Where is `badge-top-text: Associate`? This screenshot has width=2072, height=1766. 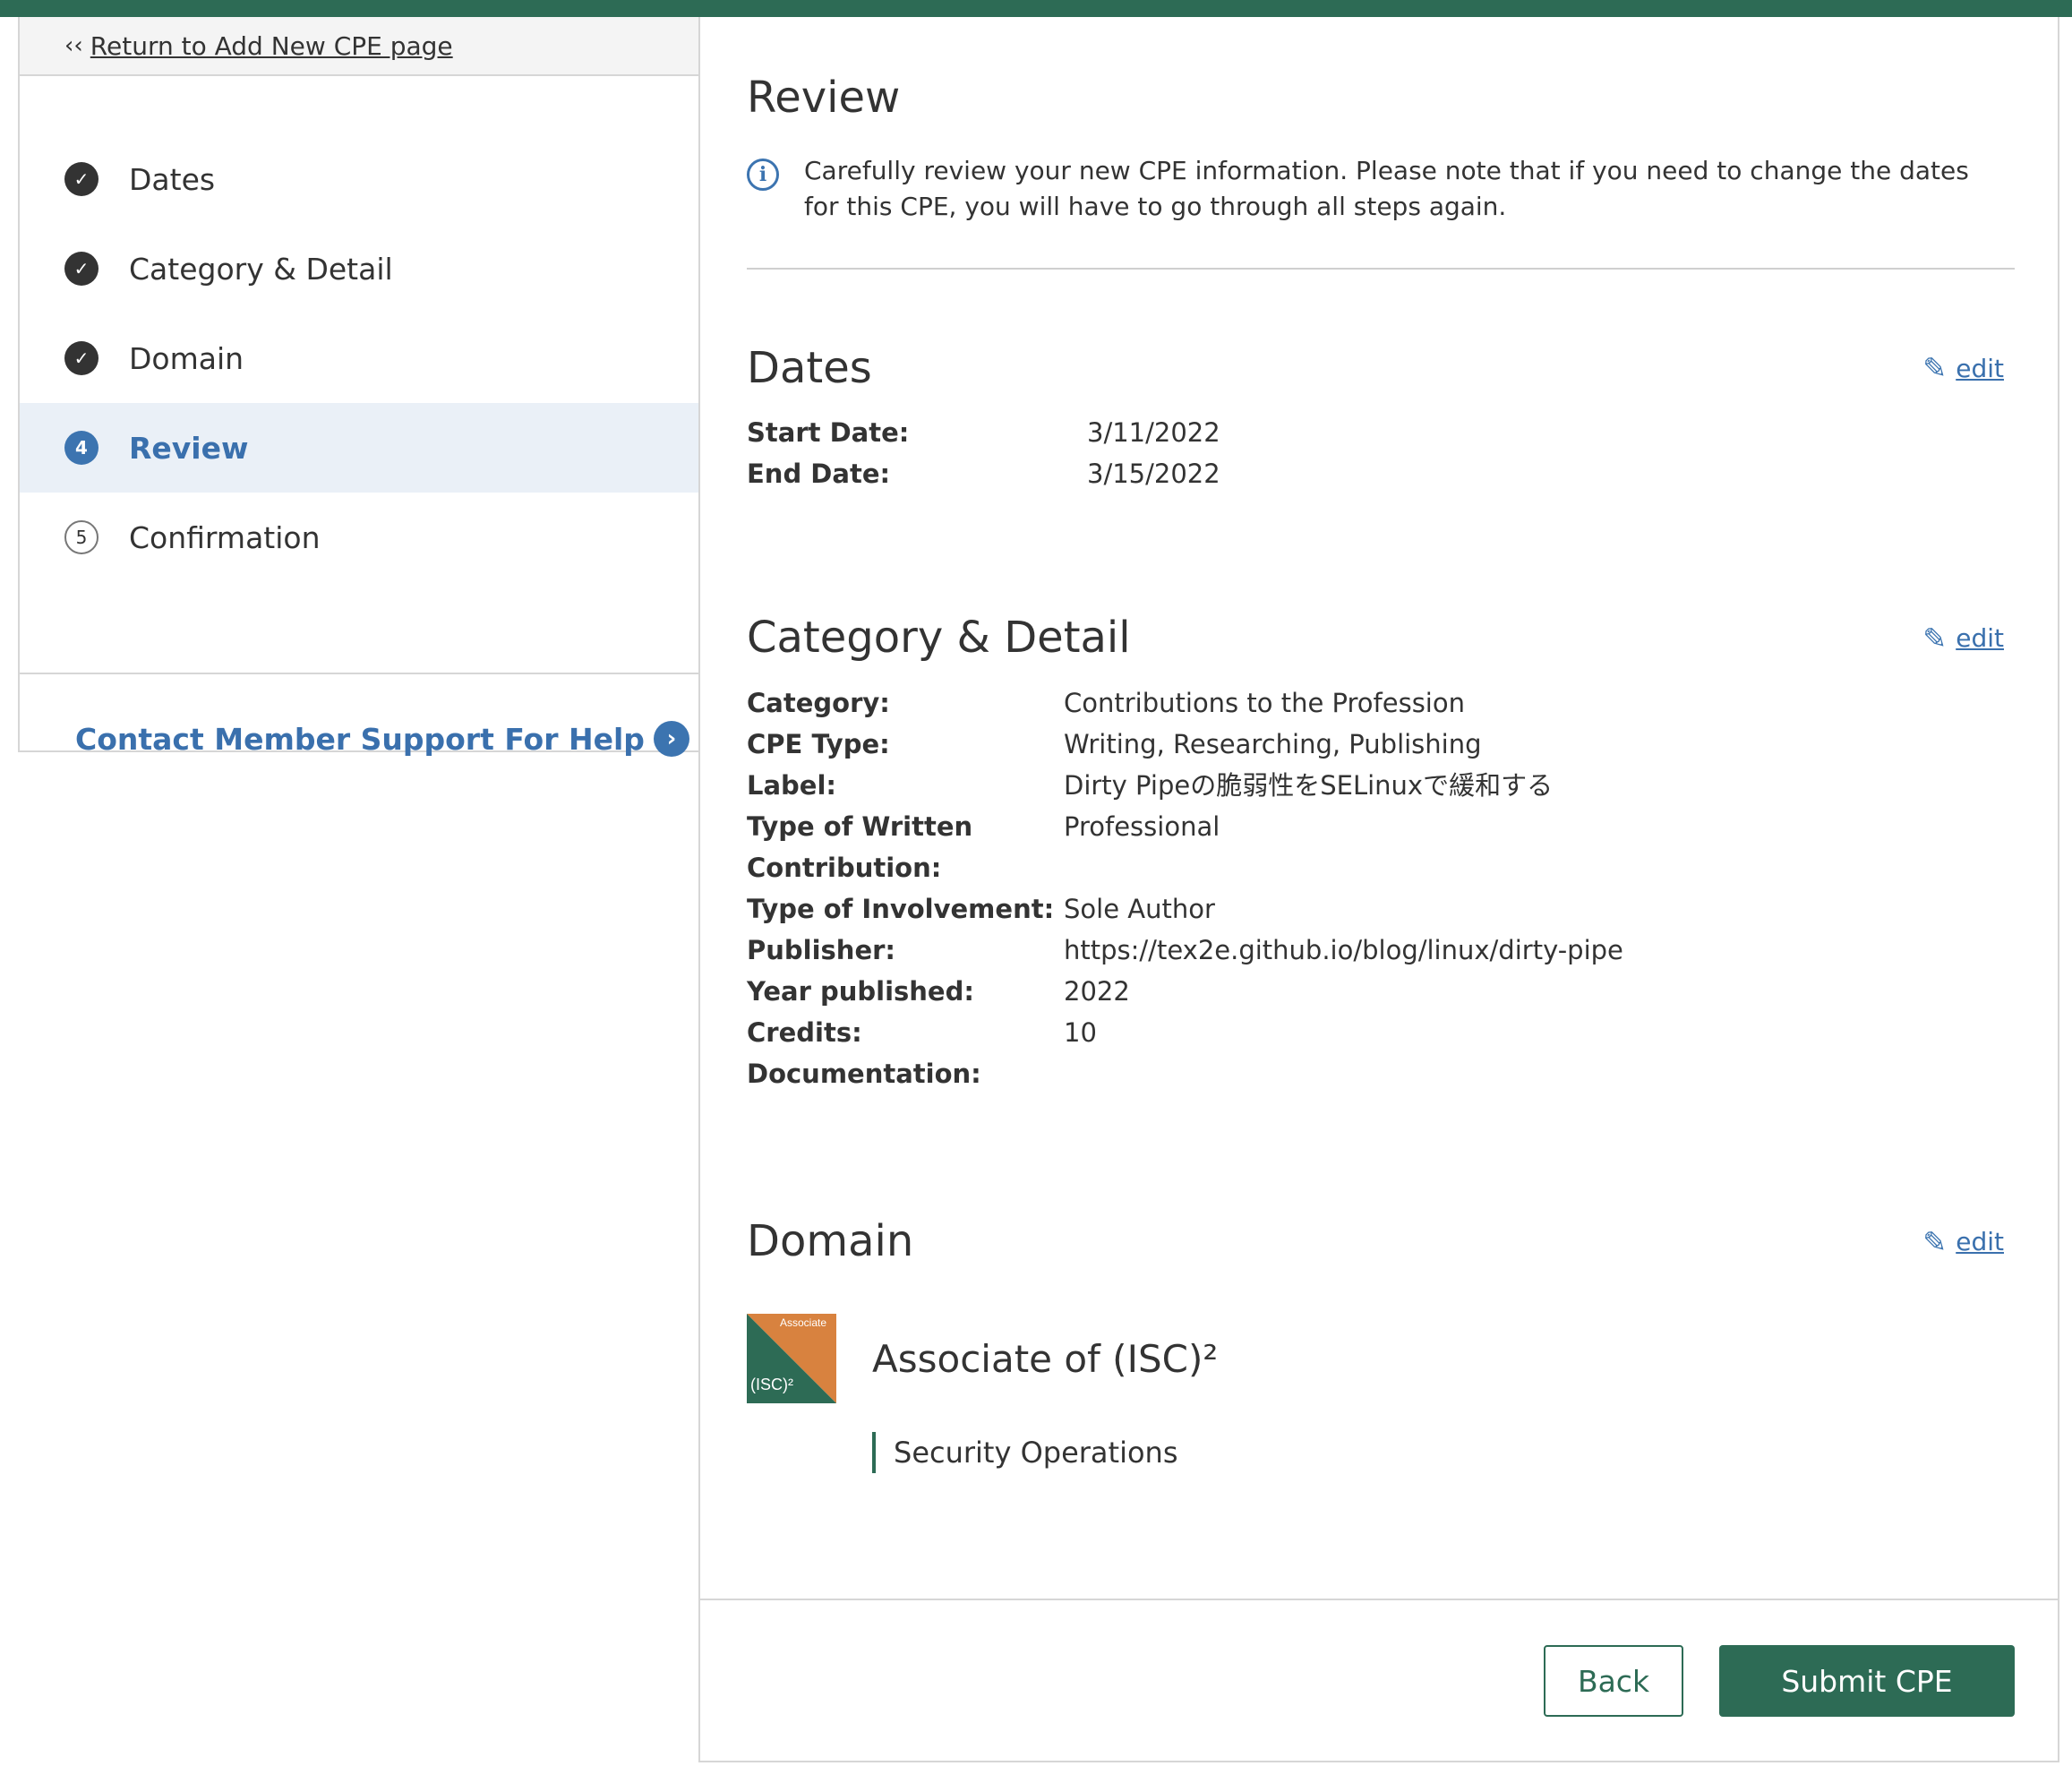 badge-top-text: Associate is located at coordinates (803, 1322).